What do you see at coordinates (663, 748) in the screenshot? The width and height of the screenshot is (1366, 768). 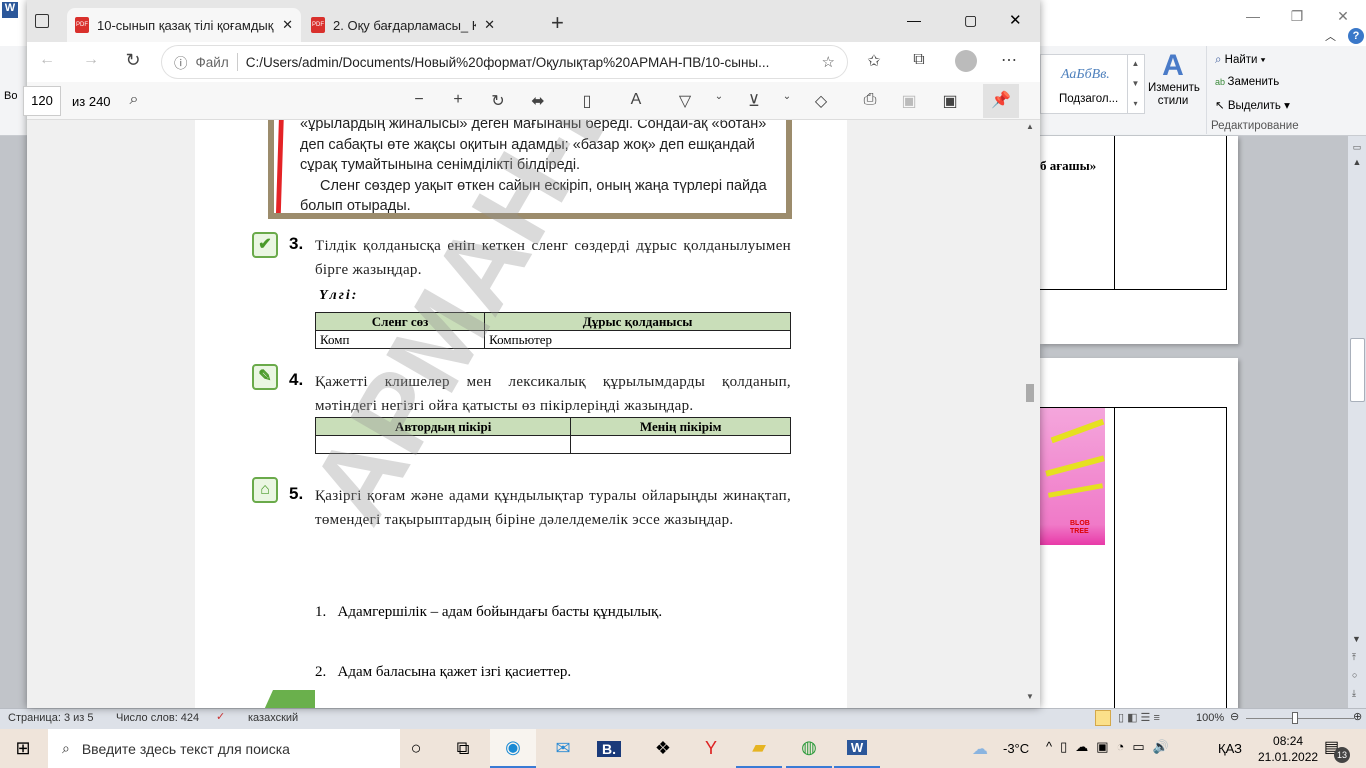 I see `dropbox-icon: ❖` at bounding box center [663, 748].